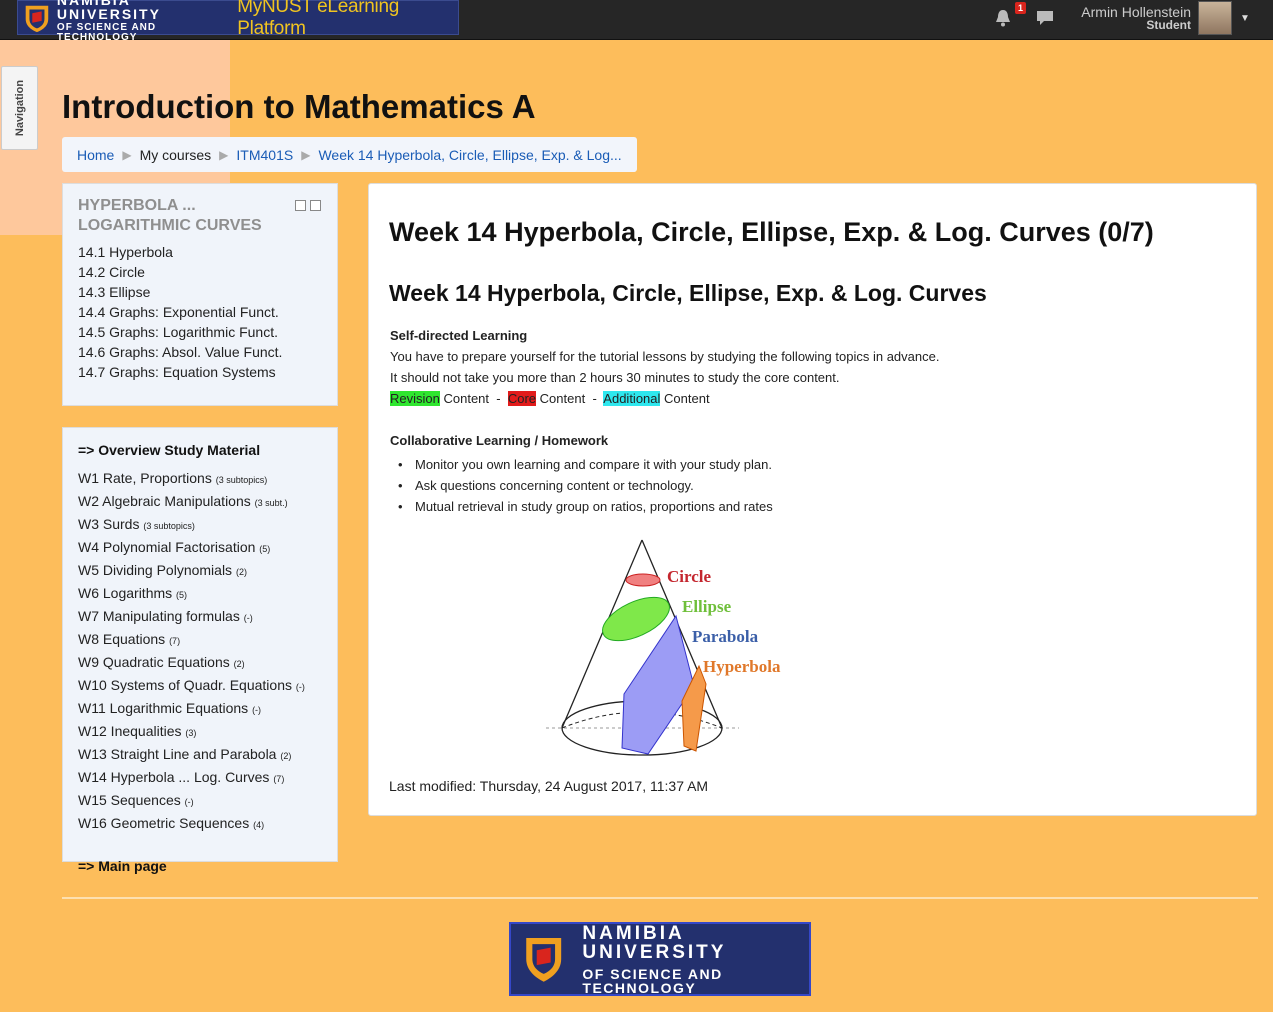  Describe the element at coordinates (1168, 25) in the screenshot. I see `user-role: Student` at that location.